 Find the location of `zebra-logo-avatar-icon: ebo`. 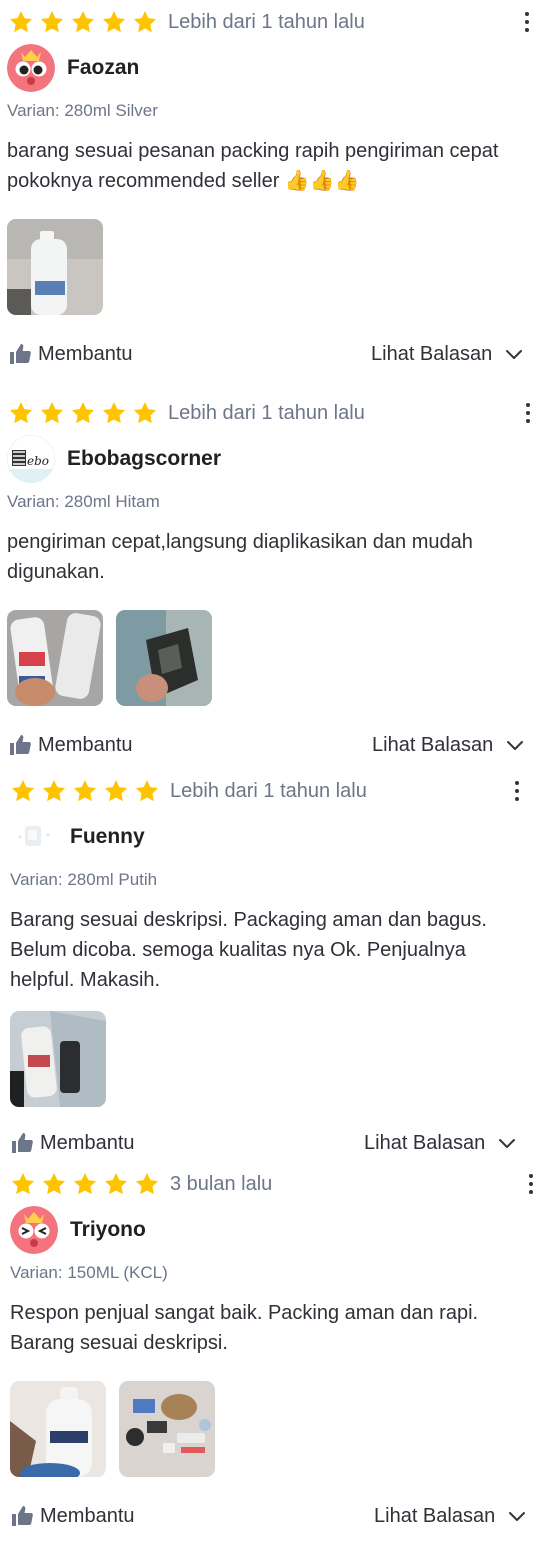

zebra-logo-avatar-icon: ebo is located at coordinates (31, 459).